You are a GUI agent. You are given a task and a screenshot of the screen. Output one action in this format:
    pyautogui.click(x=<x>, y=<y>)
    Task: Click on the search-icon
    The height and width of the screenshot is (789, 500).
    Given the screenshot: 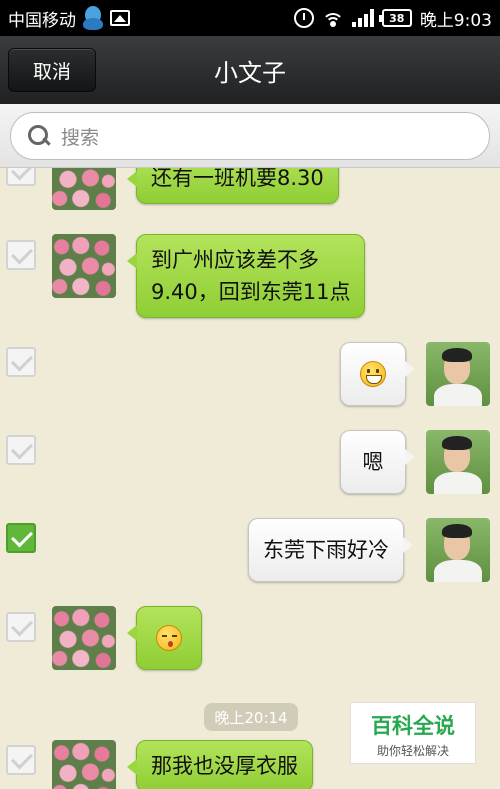 What is the action you would take?
    pyautogui.click(x=39, y=136)
    